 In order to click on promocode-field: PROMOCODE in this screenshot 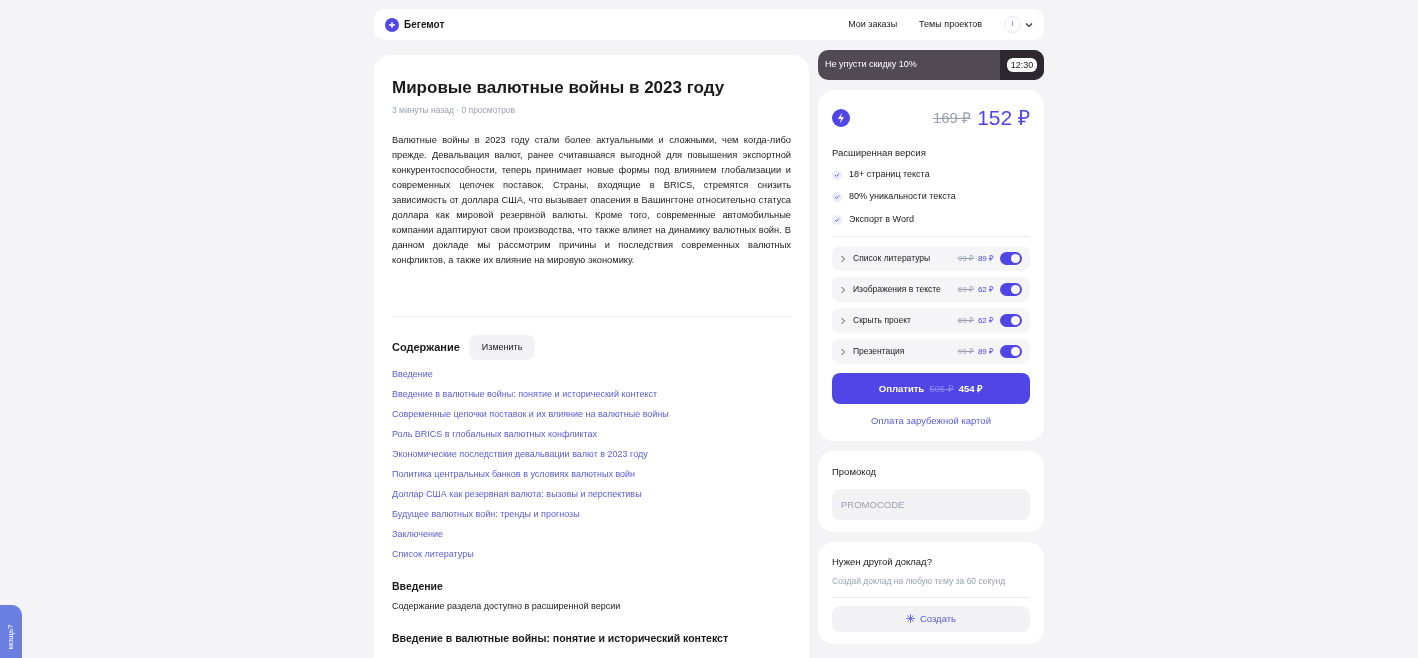, I will do `click(931, 504)`.